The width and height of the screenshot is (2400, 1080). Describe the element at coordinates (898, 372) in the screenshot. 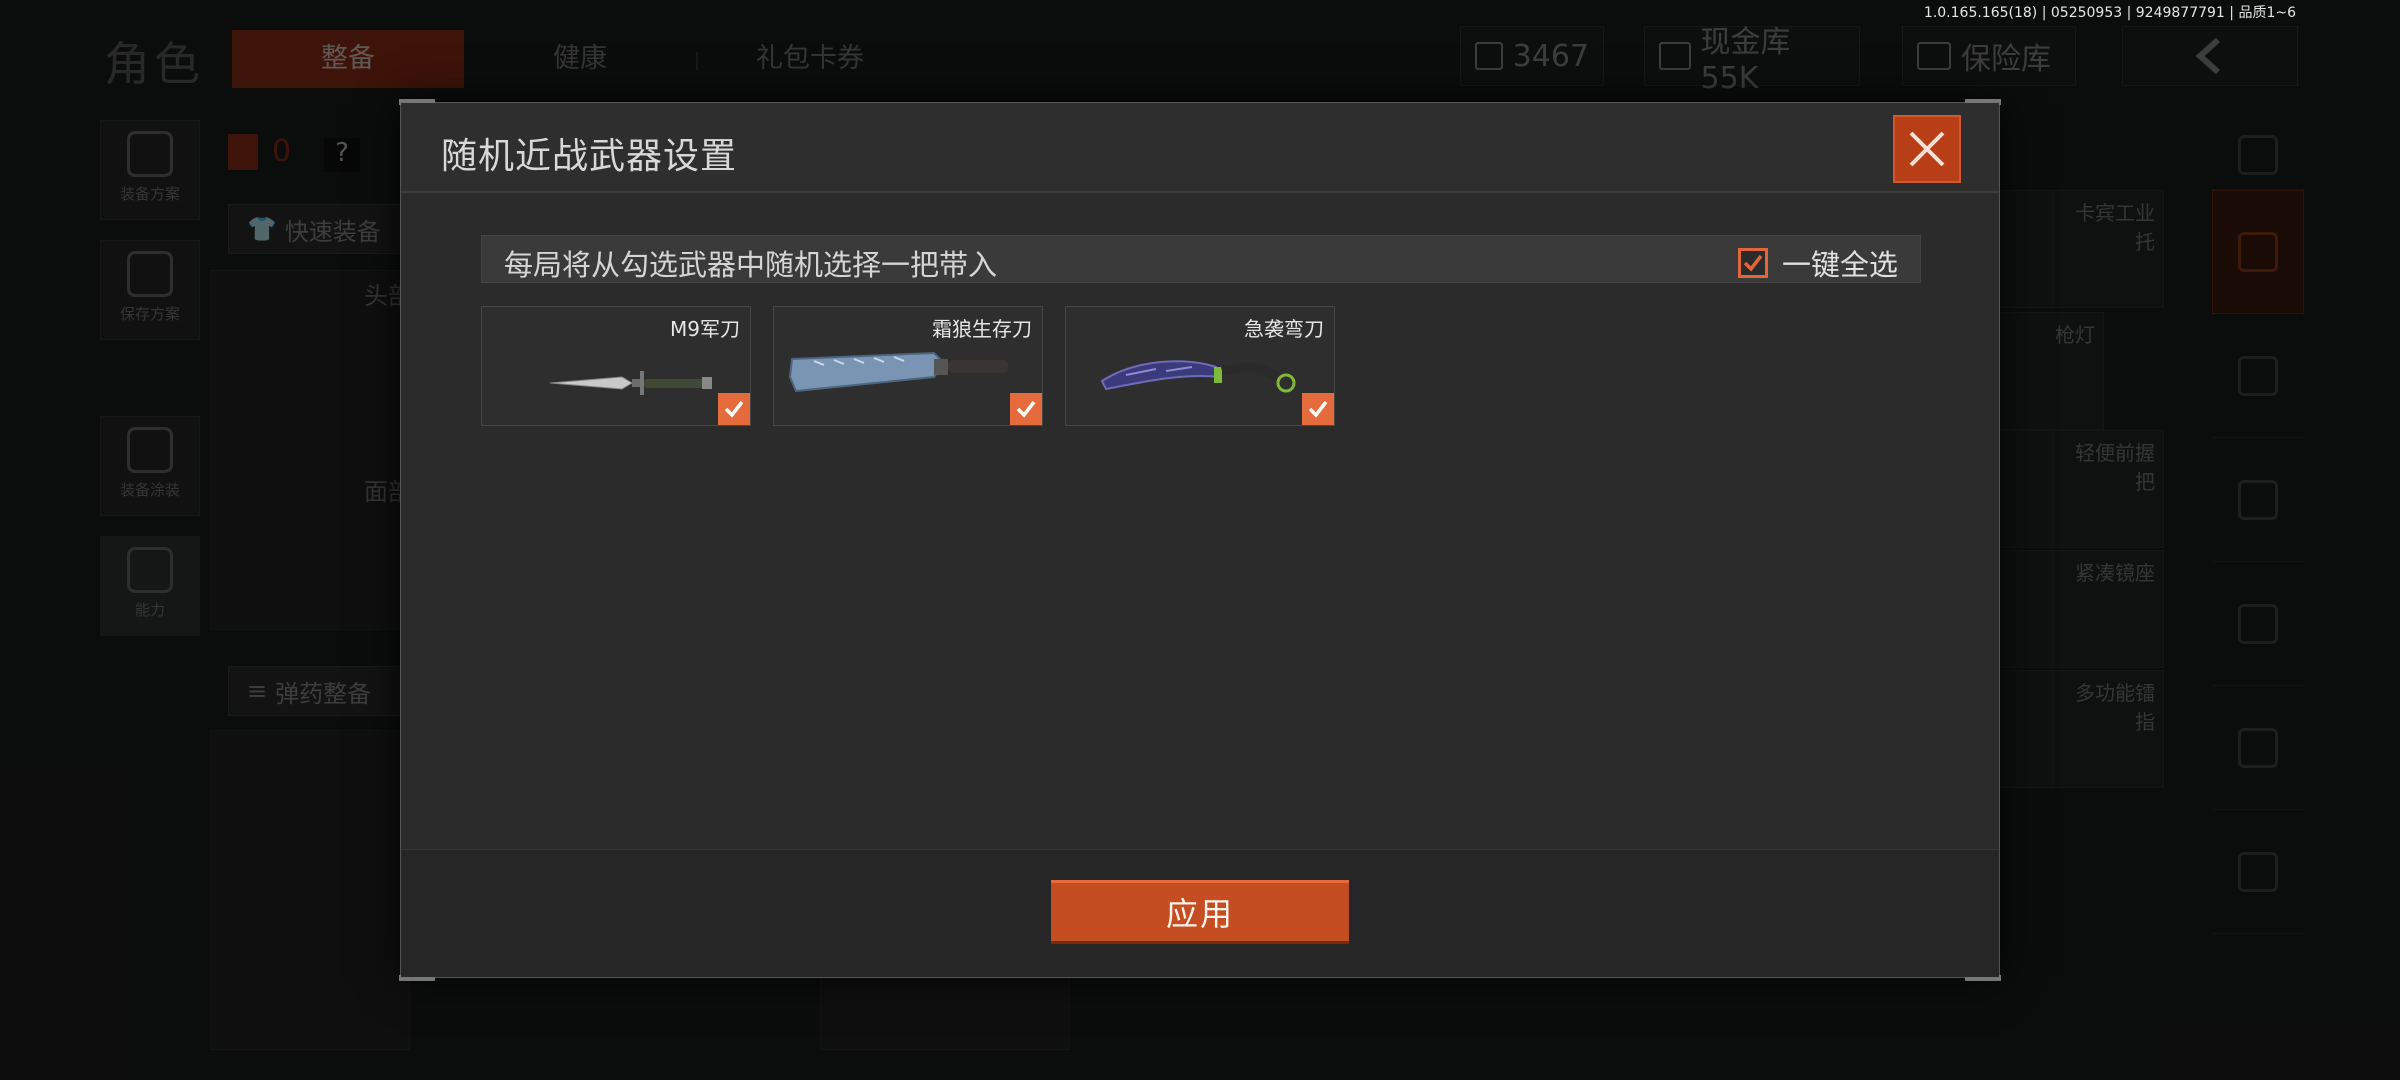

I see `survival-knife-icon` at that location.